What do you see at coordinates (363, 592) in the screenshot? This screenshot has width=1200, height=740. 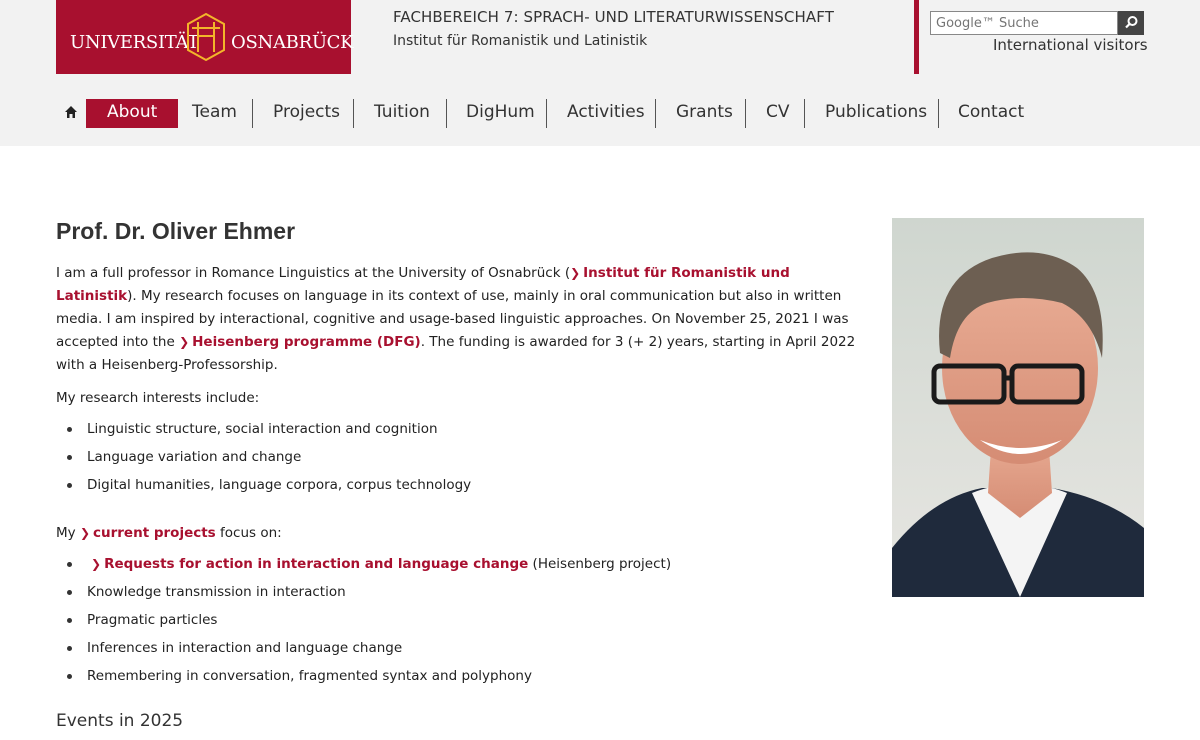 I see `list-item: Knowledge transmission in interaction` at bounding box center [363, 592].